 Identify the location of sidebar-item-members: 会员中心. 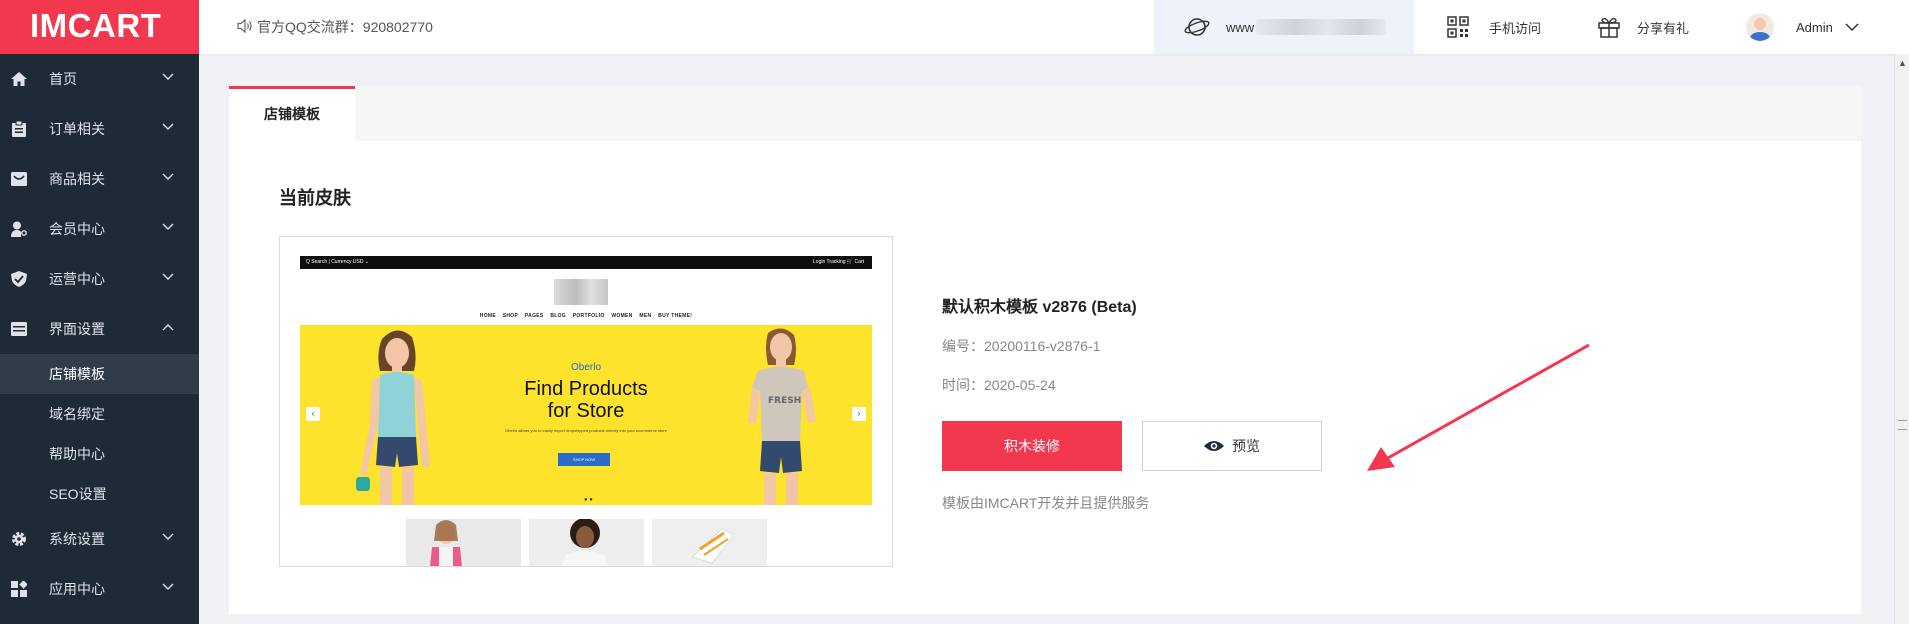
(99, 229).